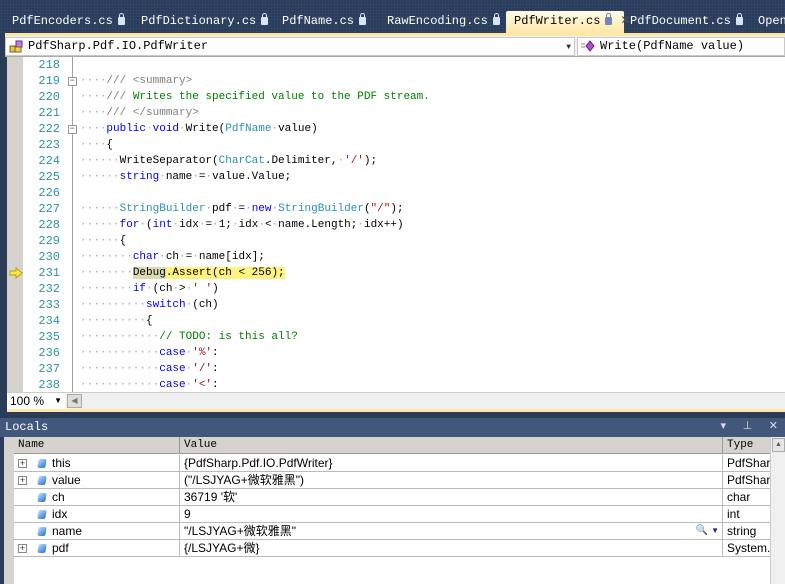  What do you see at coordinates (404, 321) in the screenshot?
I see `code-line: 234 ··········{` at bounding box center [404, 321].